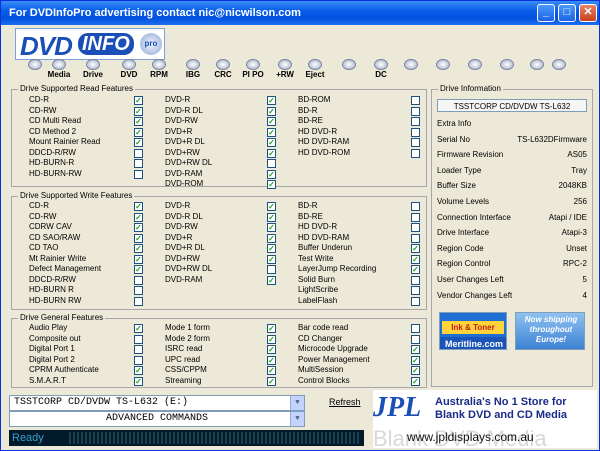  What do you see at coordinates (193, 69) in the screenshot?
I see `toolbar-button-ibg: IBG` at bounding box center [193, 69].